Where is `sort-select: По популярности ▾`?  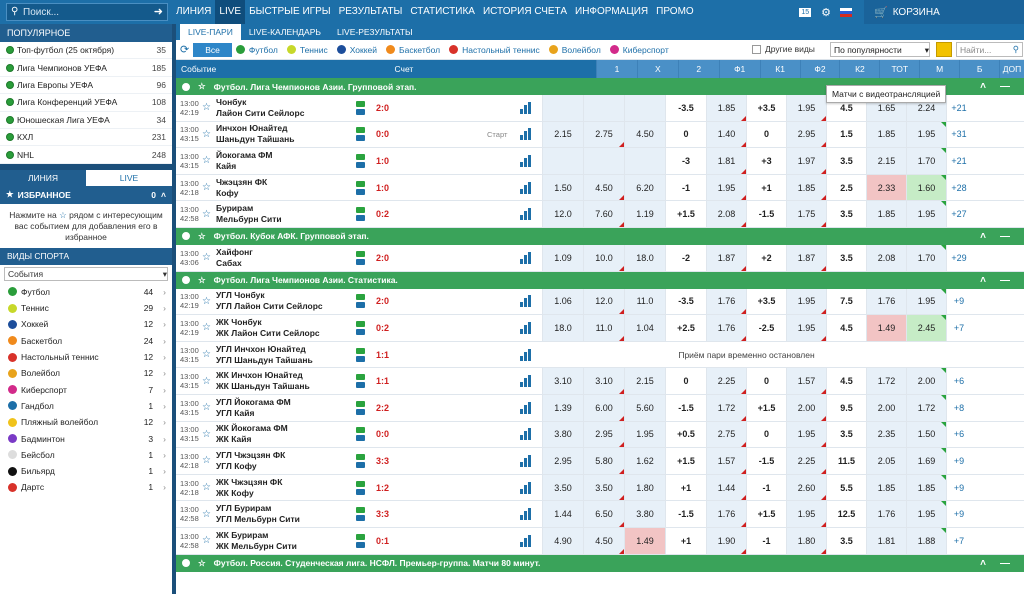
sort-select: По популярности ▾ is located at coordinates (880, 49).